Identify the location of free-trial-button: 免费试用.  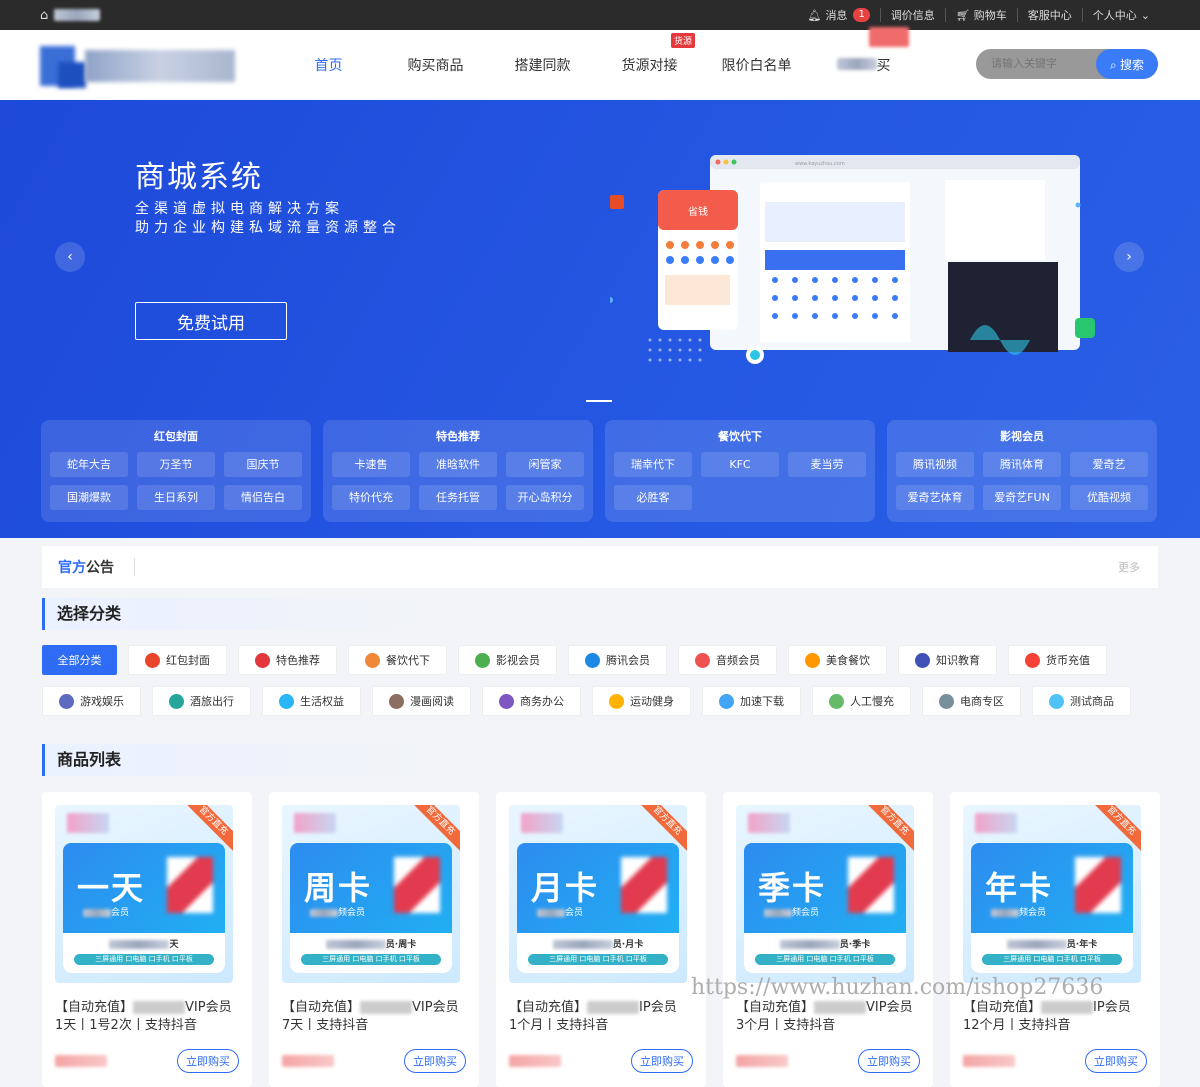
(211, 321).